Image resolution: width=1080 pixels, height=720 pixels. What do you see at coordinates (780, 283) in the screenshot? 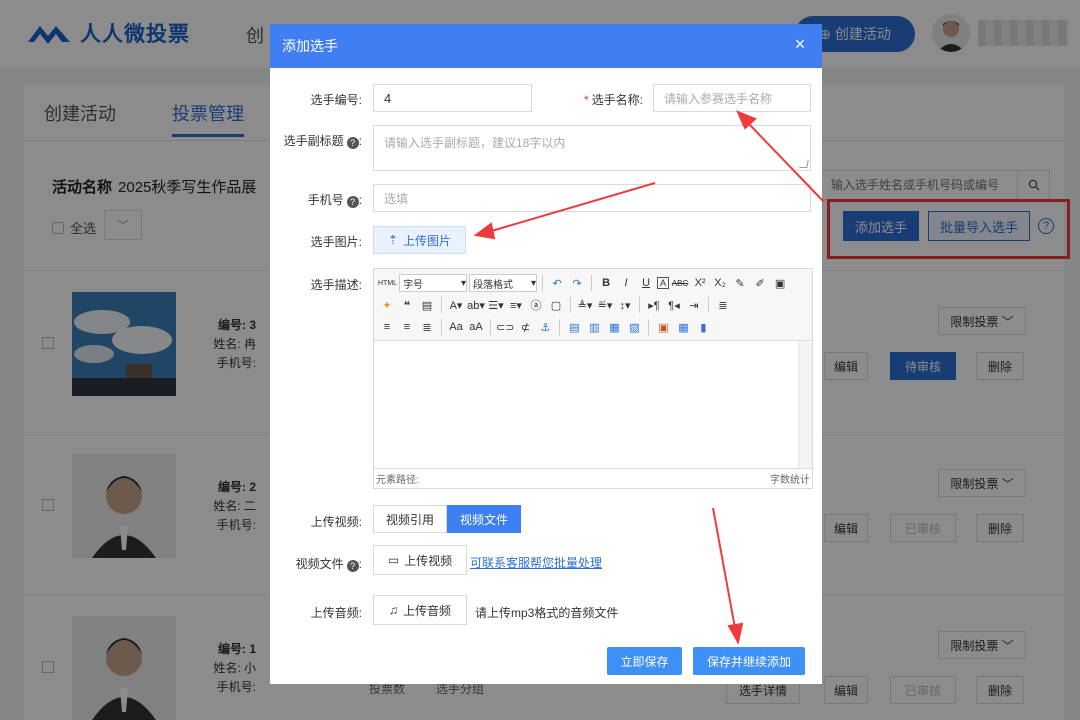
I see `preview-icon: ▣` at bounding box center [780, 283].